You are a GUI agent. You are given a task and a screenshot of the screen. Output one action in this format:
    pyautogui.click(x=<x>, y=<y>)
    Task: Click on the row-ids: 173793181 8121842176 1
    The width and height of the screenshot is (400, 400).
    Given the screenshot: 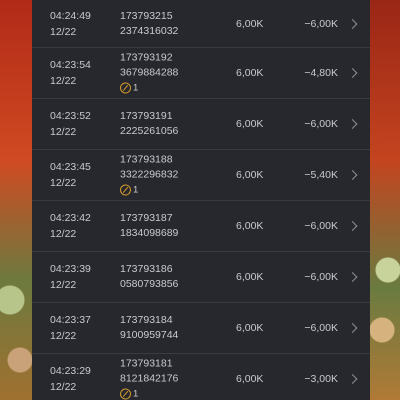 What is the action you would take?
    pyautogui.click(x=149, y=378)
    